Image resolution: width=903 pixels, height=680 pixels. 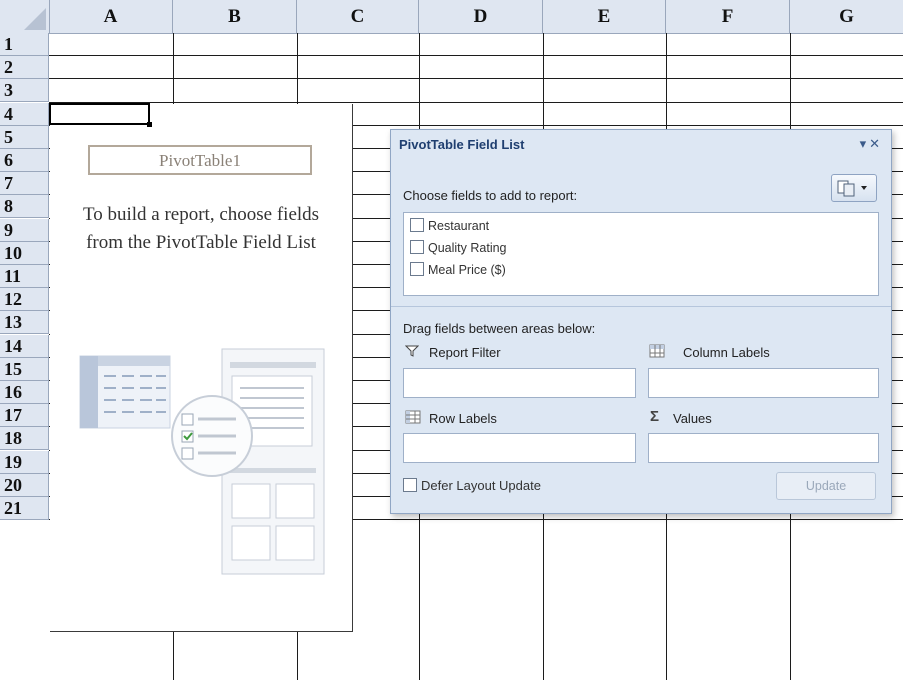 What do you see at coordinates (24, 207) in the screenshot?
I see `row-header-8: 8` at bounding box center [24, 207].